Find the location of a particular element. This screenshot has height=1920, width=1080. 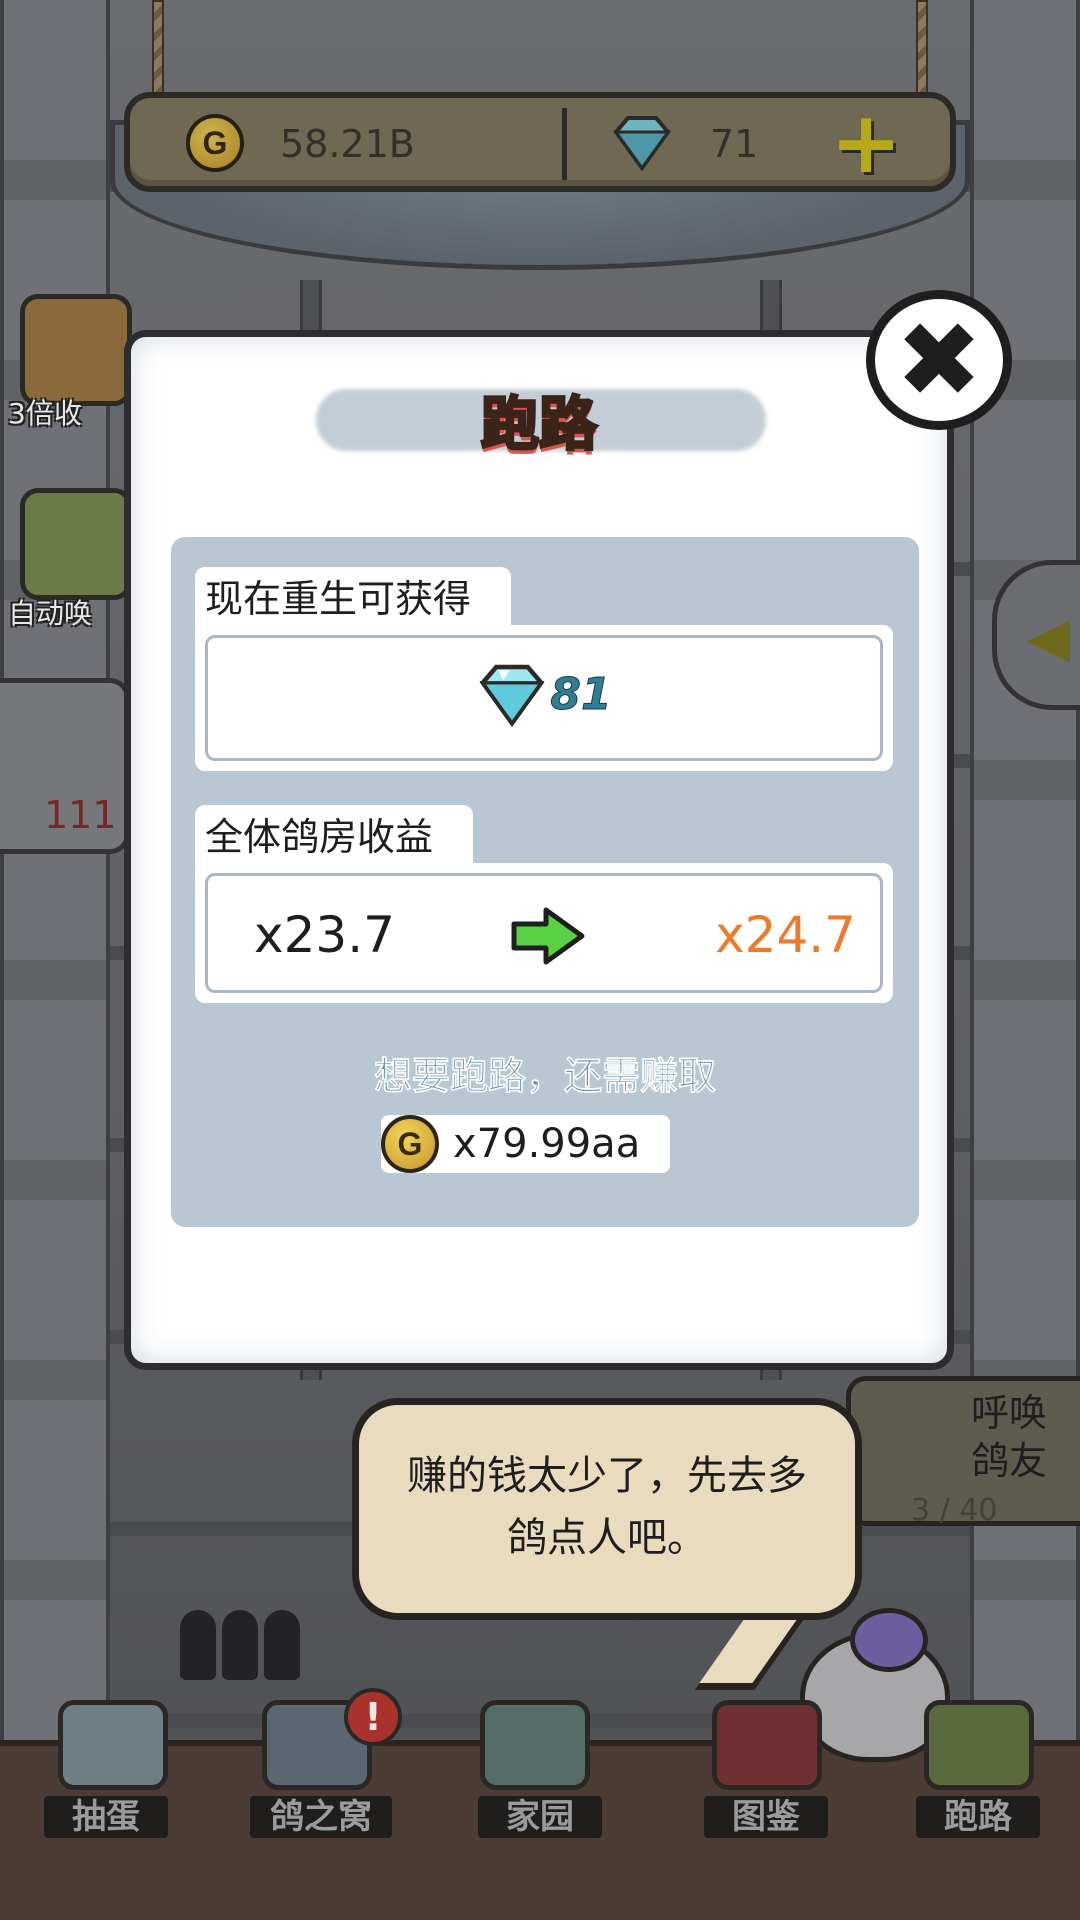

requirement-amount-row: G x79.99aa is located at coordinates (526, 1144).